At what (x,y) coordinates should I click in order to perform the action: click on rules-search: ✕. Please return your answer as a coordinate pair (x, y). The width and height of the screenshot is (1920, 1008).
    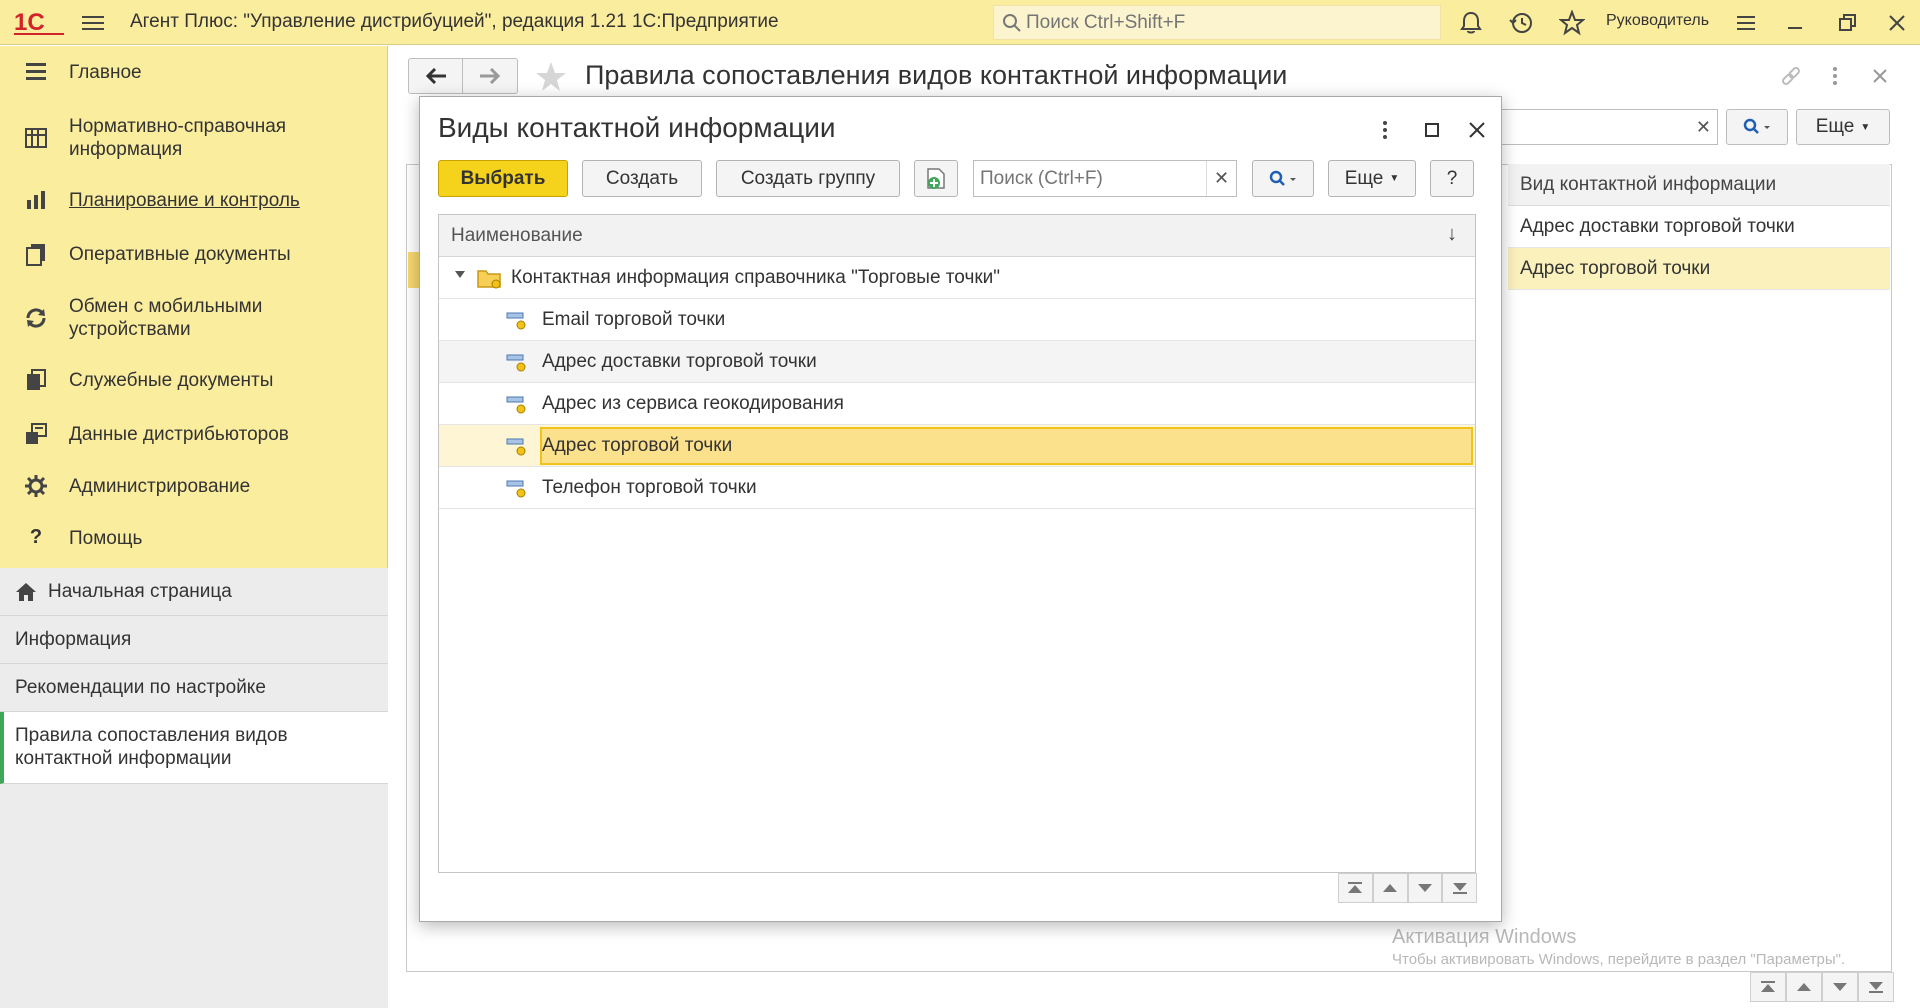
    Looking at the image, I should click on (1609, 127).